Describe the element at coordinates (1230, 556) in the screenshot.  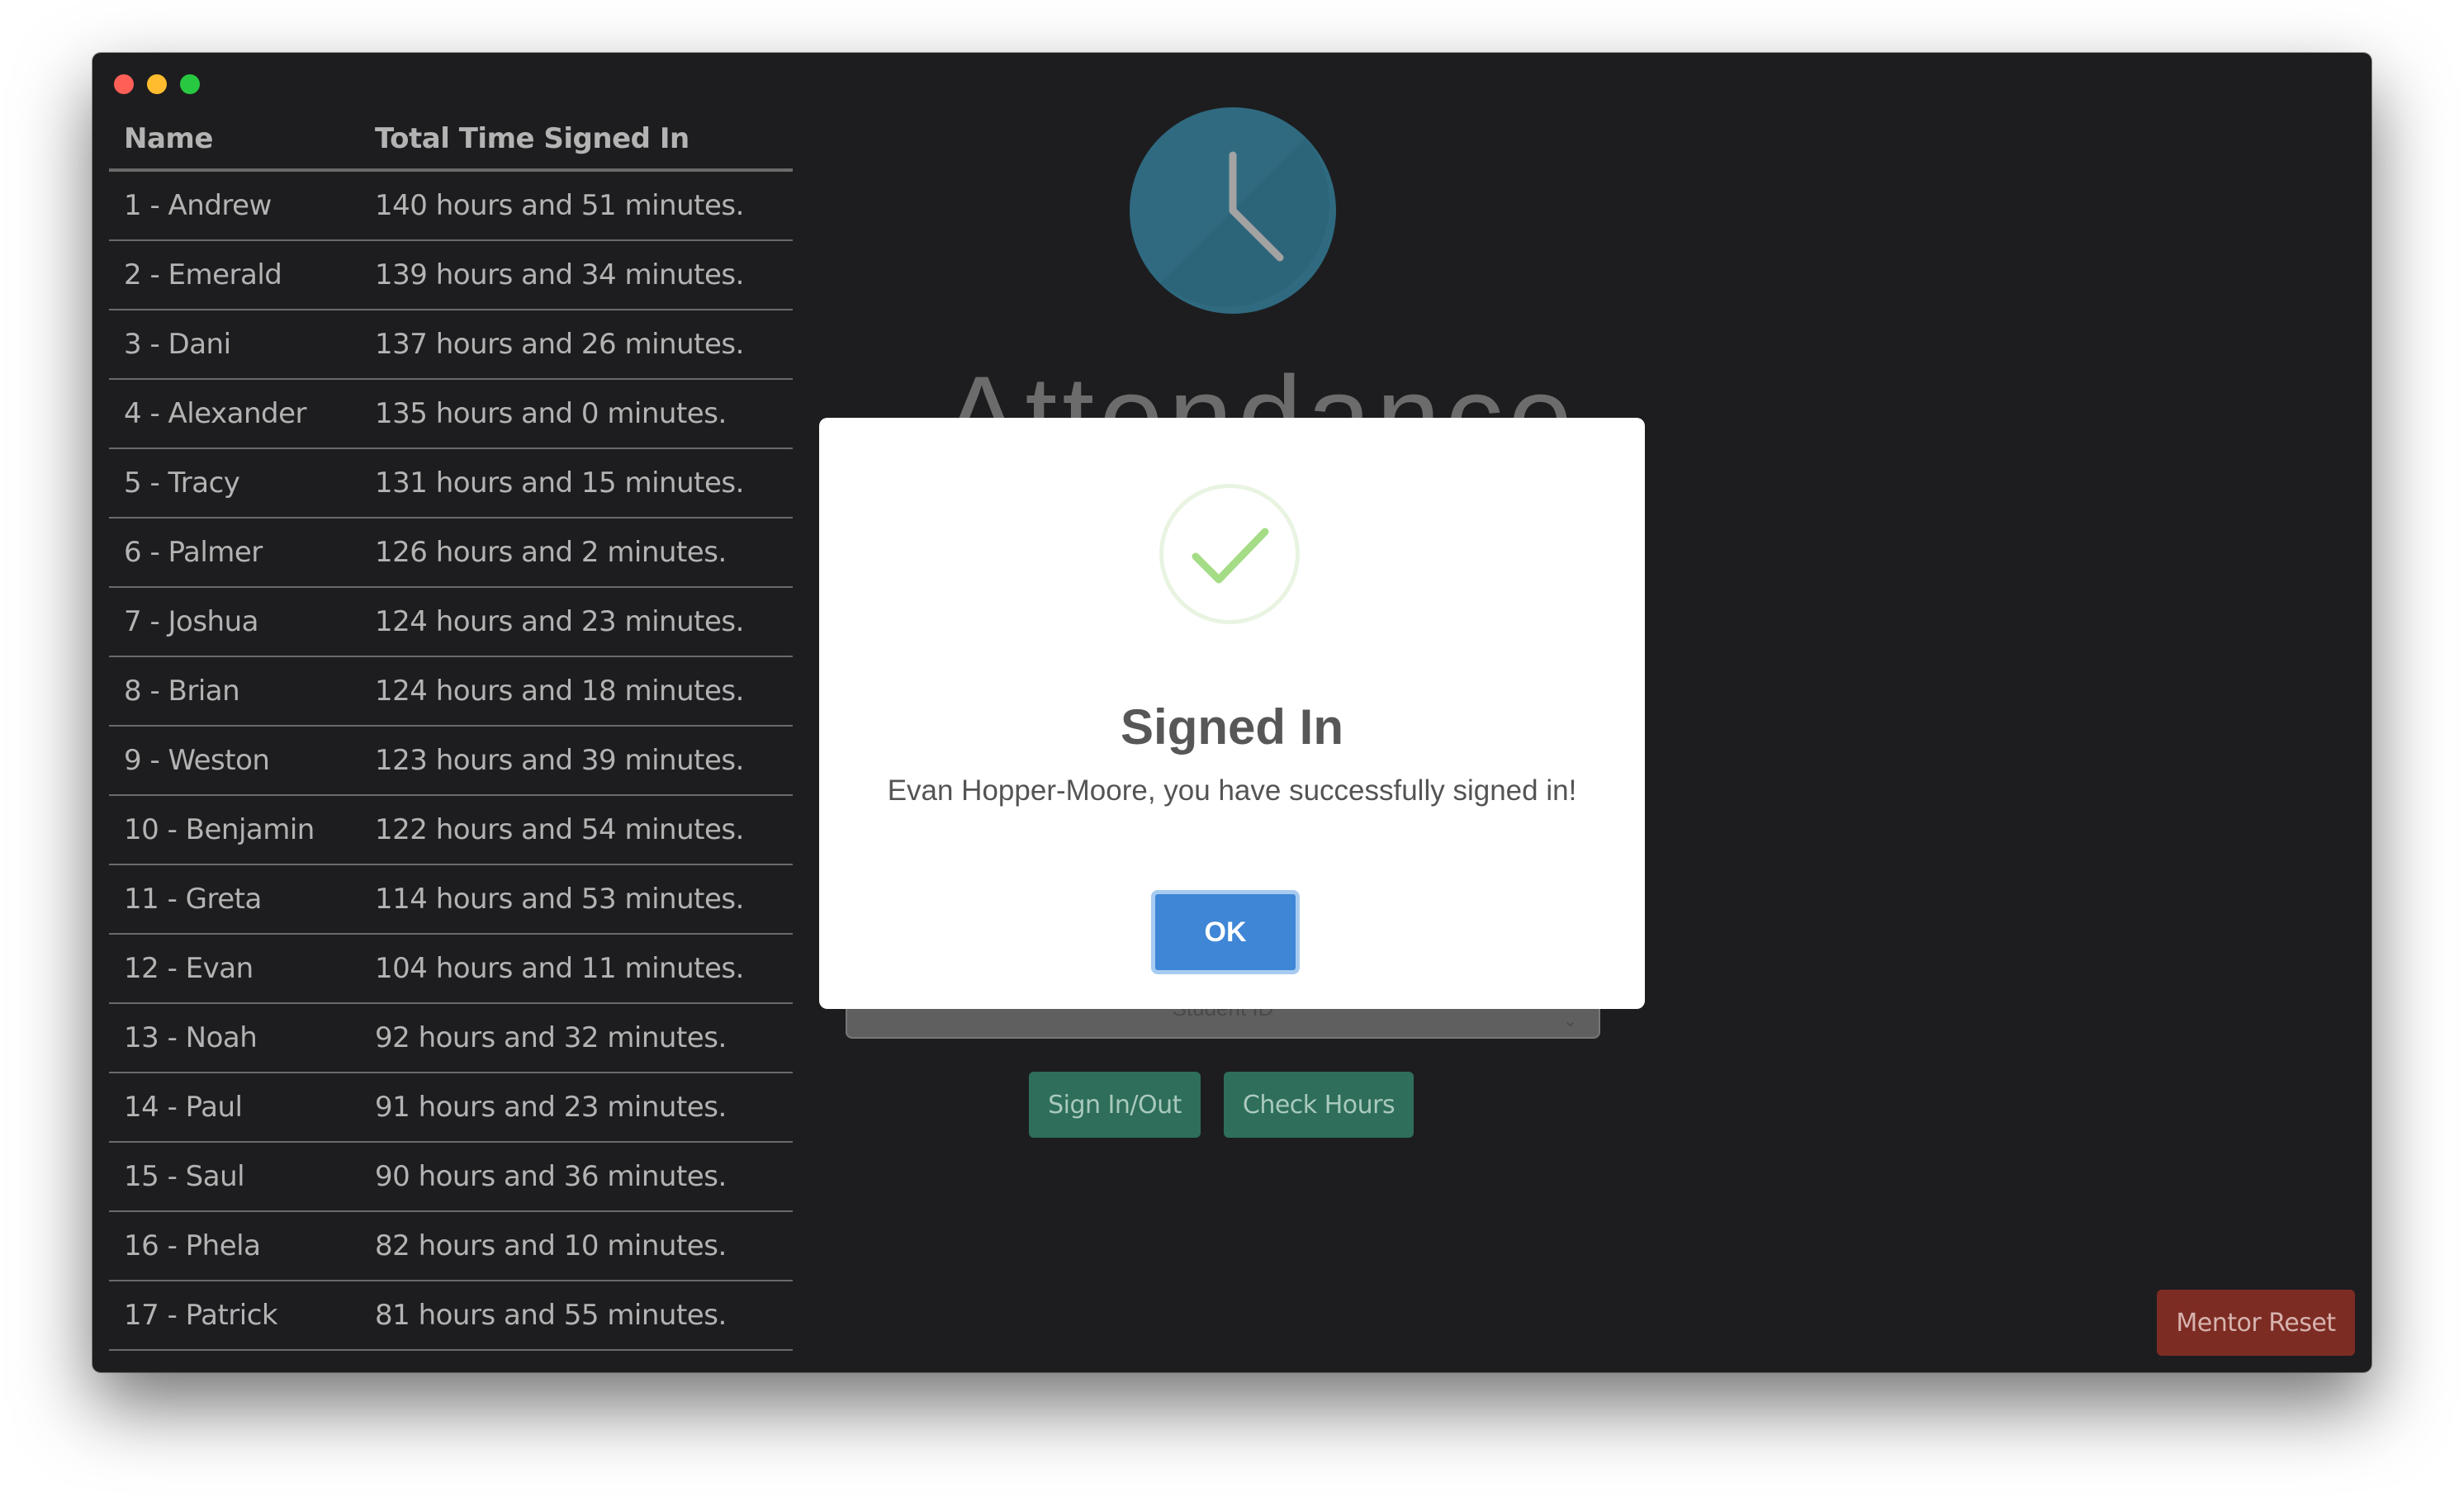
I see `checkmark-icon` at that location.